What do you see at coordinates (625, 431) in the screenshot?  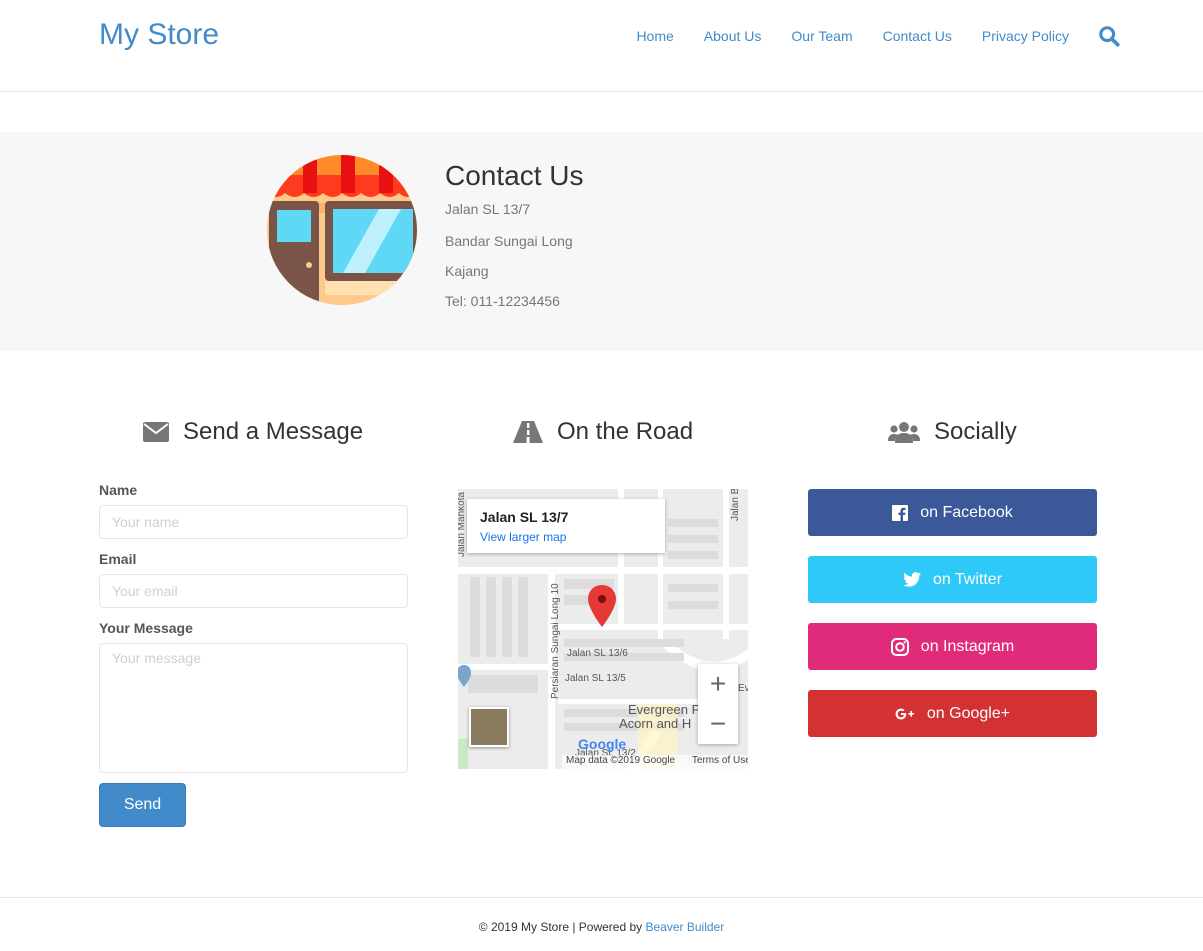 I see `on-the-road-title: On the Road` at bounding box center [625, 431].